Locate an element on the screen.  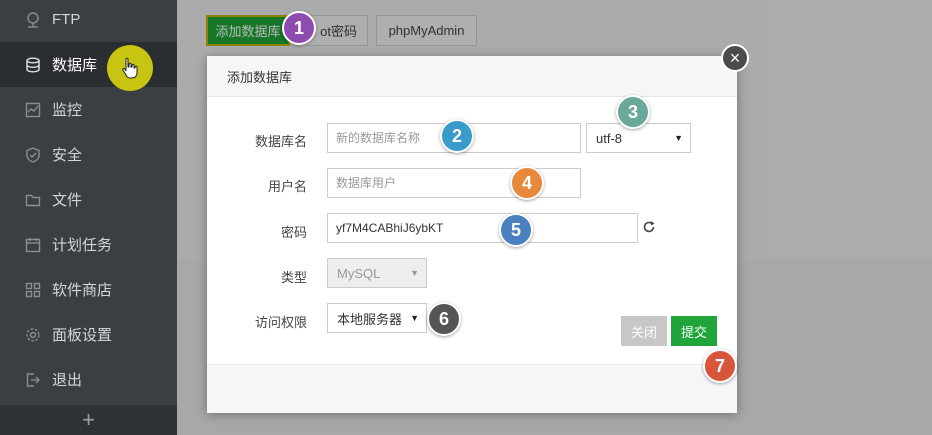
sidebar-expand-button: + is located at coordinates (88, 420).